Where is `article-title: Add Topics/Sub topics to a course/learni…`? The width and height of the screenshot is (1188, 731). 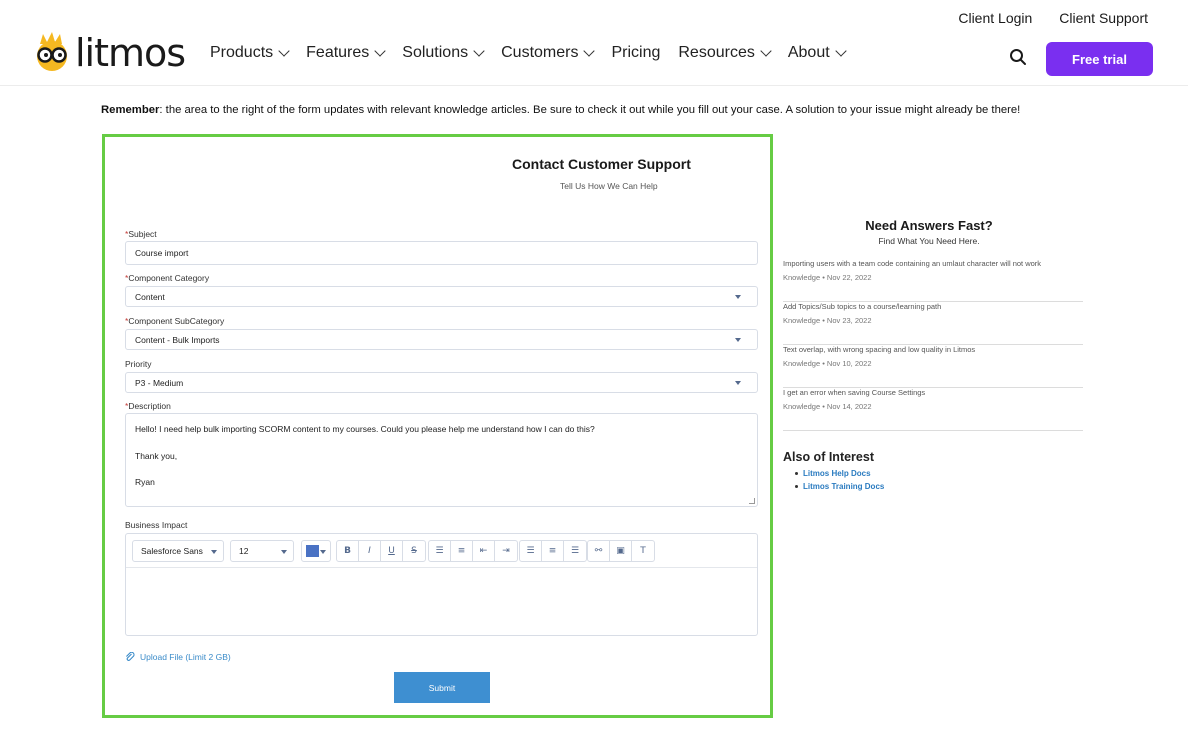 article-title: Add Topics/Sub topics to a course/learni… is located at coordinates (933, 306).